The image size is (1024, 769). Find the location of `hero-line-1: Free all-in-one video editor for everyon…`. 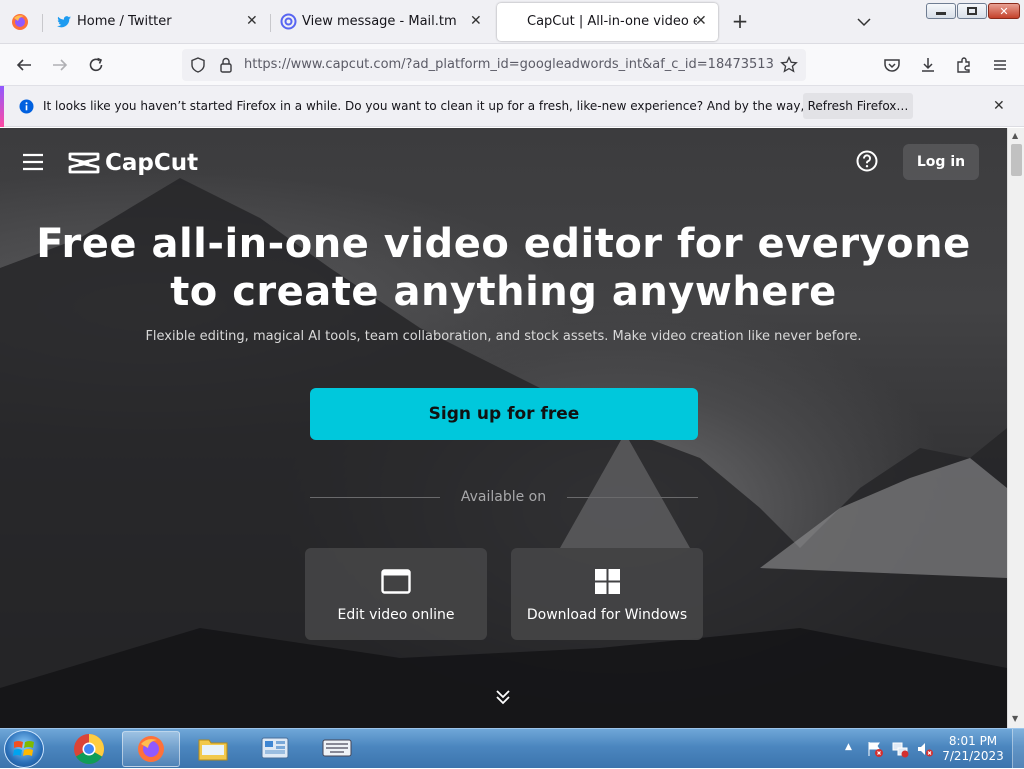

hero-line-1: Free all-in-one video editor for everyon… is located at coordinates (503, 244).